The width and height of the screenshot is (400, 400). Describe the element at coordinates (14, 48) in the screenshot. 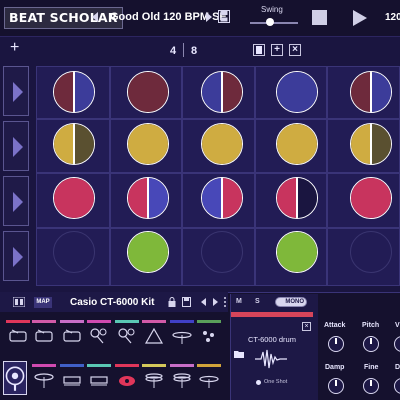

I see `add-track-button: +` at that location.